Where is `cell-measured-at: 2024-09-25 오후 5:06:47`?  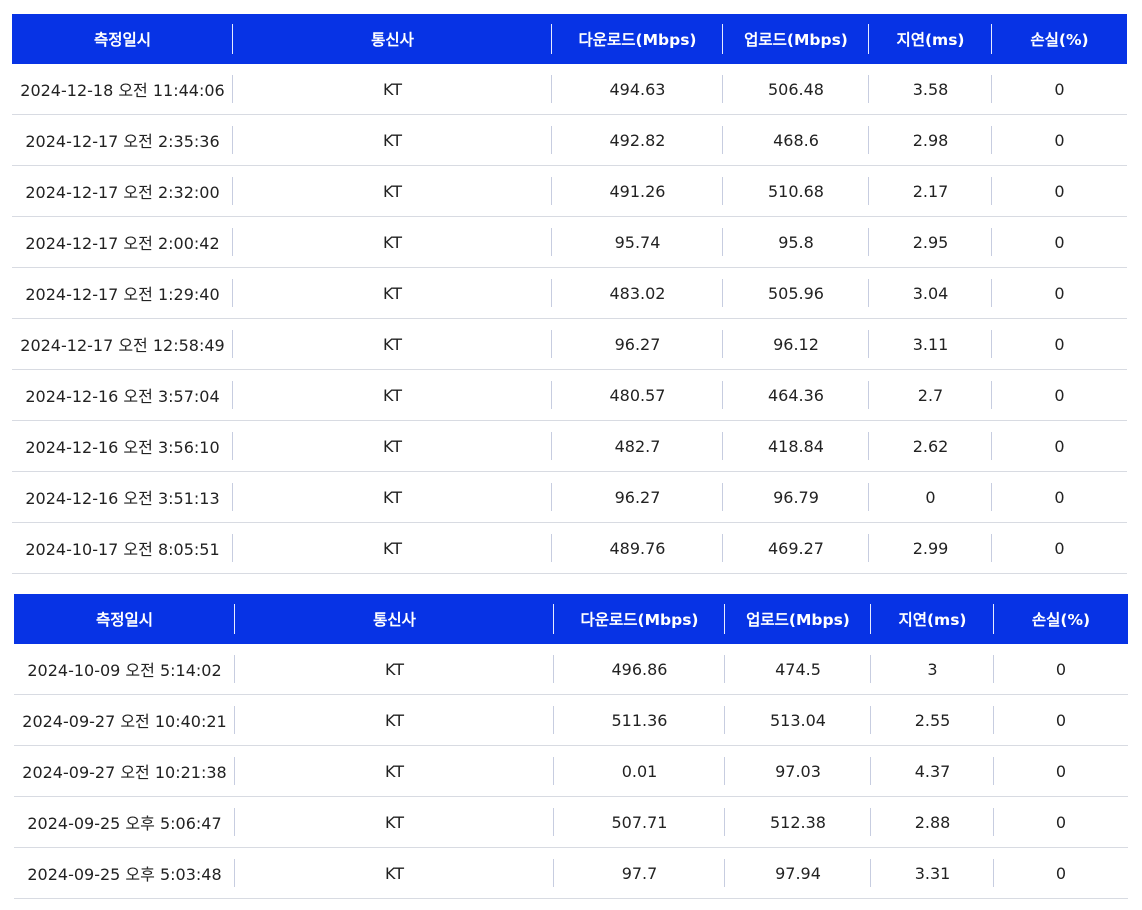
cell-measured-at: 2024-09-25 오후 5:06:47 is located at coordinates (124, 822).